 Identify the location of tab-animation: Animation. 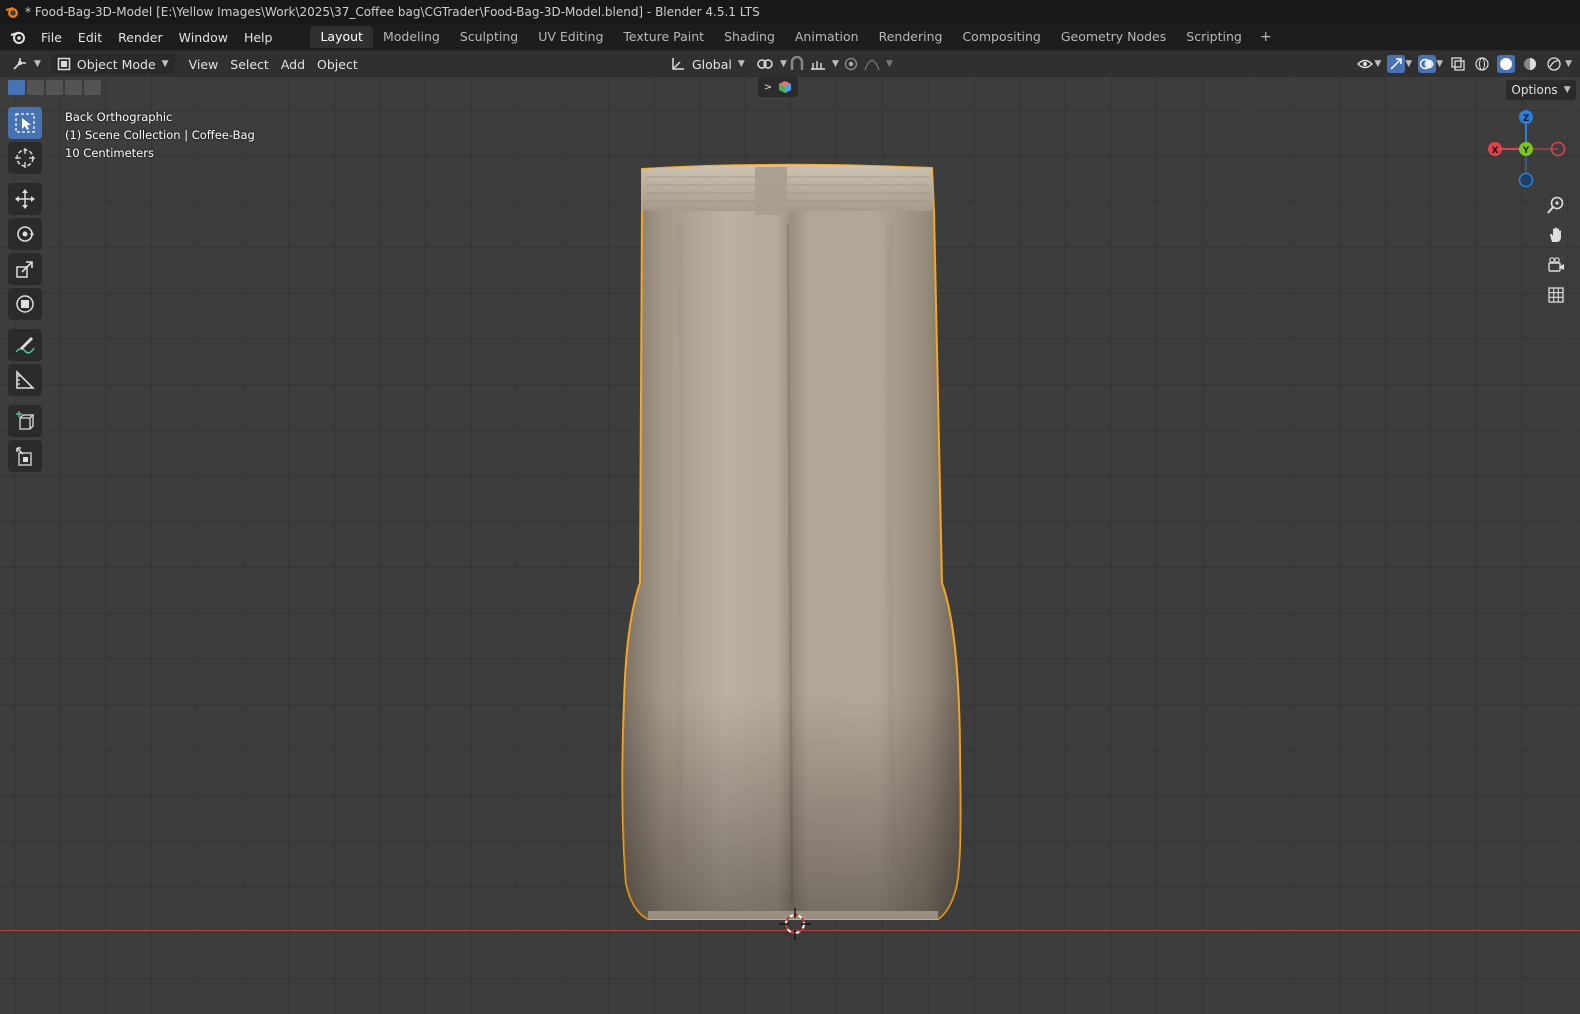
(827, 37).